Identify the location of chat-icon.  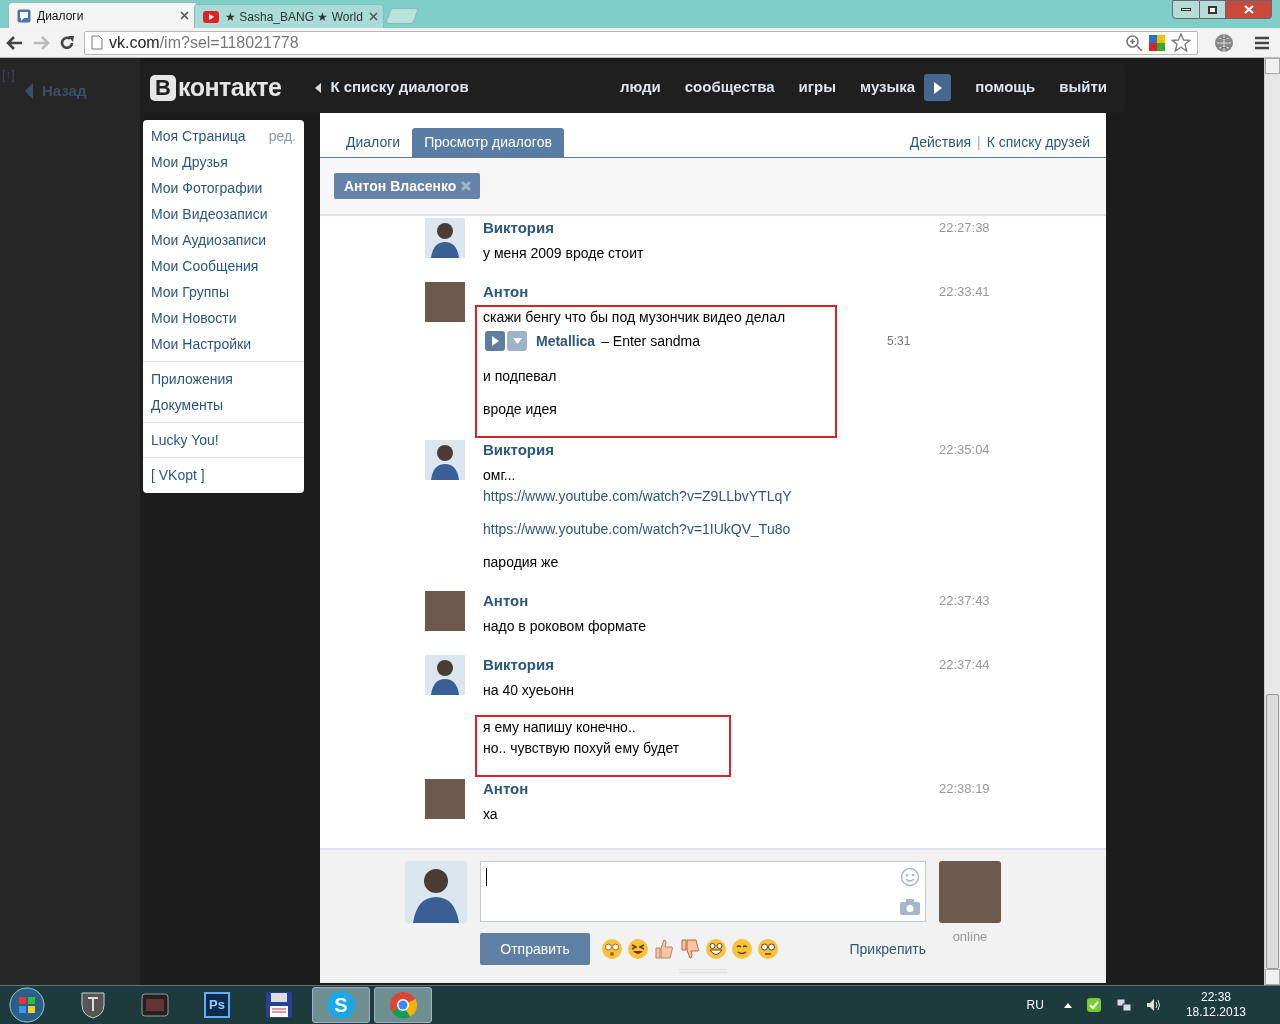
(24, 15).